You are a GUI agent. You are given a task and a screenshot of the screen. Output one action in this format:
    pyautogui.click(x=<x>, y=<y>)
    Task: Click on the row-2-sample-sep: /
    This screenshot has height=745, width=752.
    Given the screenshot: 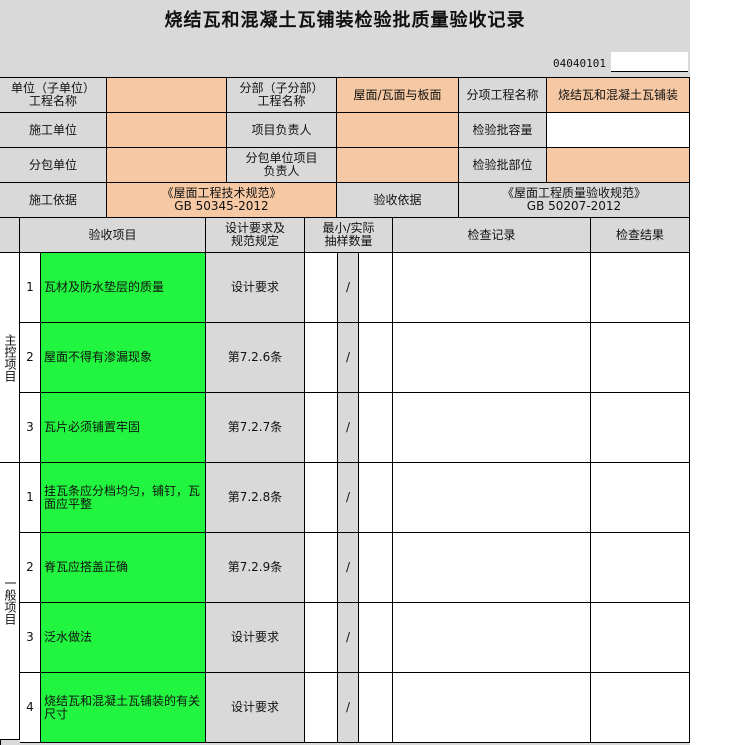 What is the action you would take?
    pyautogui.click(x=348, y=358)
    